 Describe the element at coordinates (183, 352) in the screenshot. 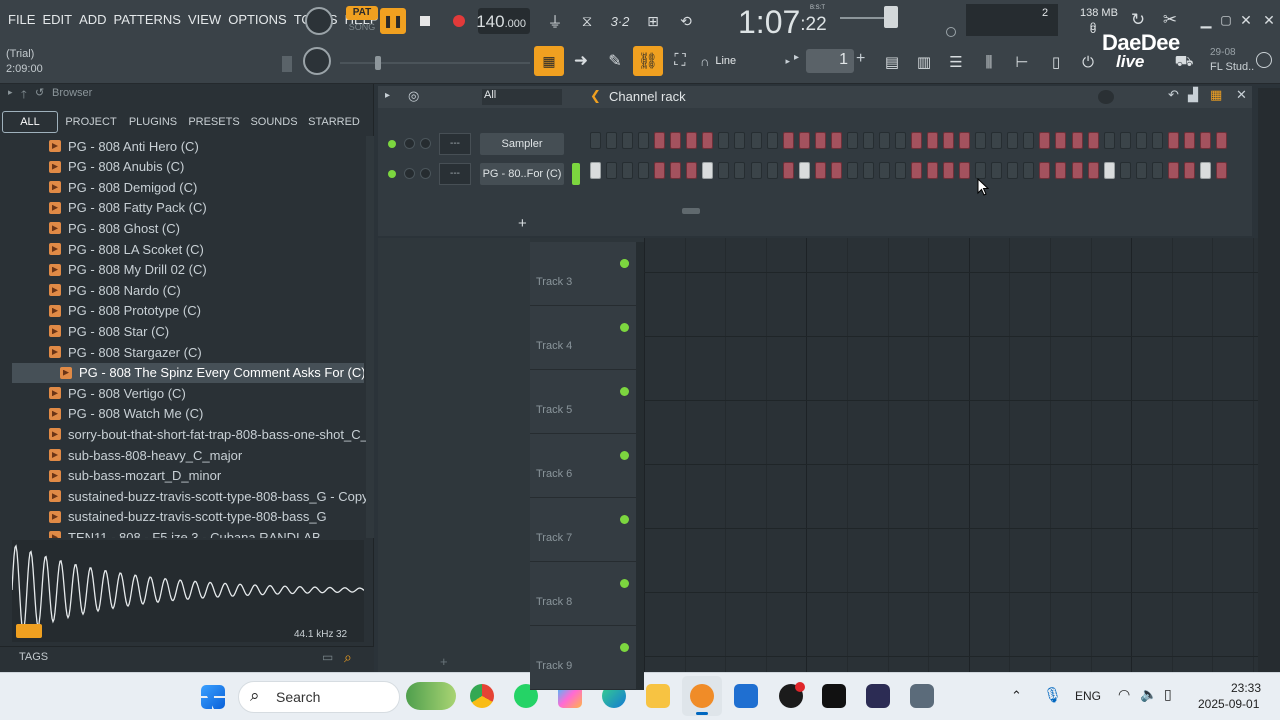

I see `browser-file-item: PG - 808 Stargazer (C)` at that location.